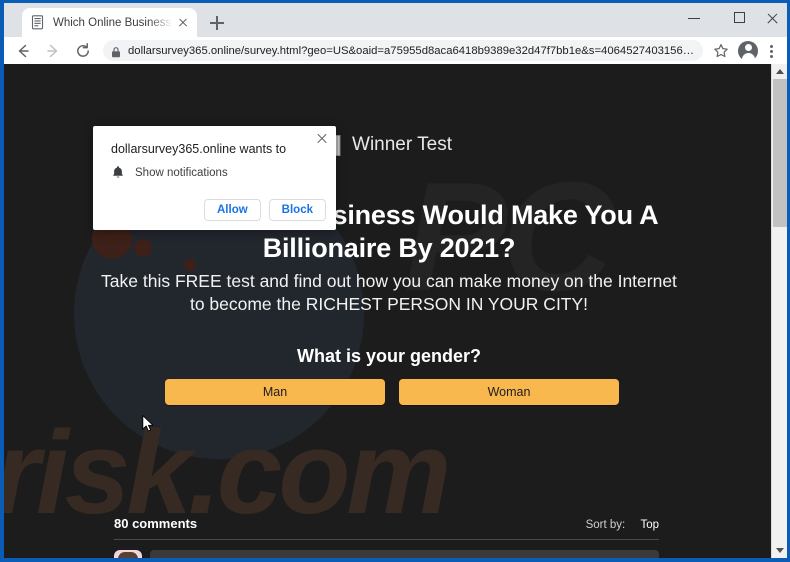 The height and width of the screenshot is (562, 790). What do you see at coordinates (113, 22) in the screenshot?
I see `tab-title: Which Online Business Would M` at bounding box center [113, 22].